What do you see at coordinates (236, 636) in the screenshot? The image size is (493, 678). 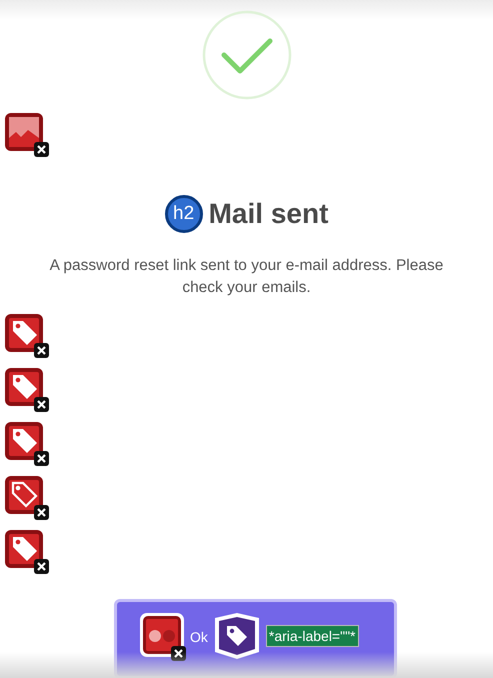 I see `tag-shield-icon` at bounding box center [236, 636].